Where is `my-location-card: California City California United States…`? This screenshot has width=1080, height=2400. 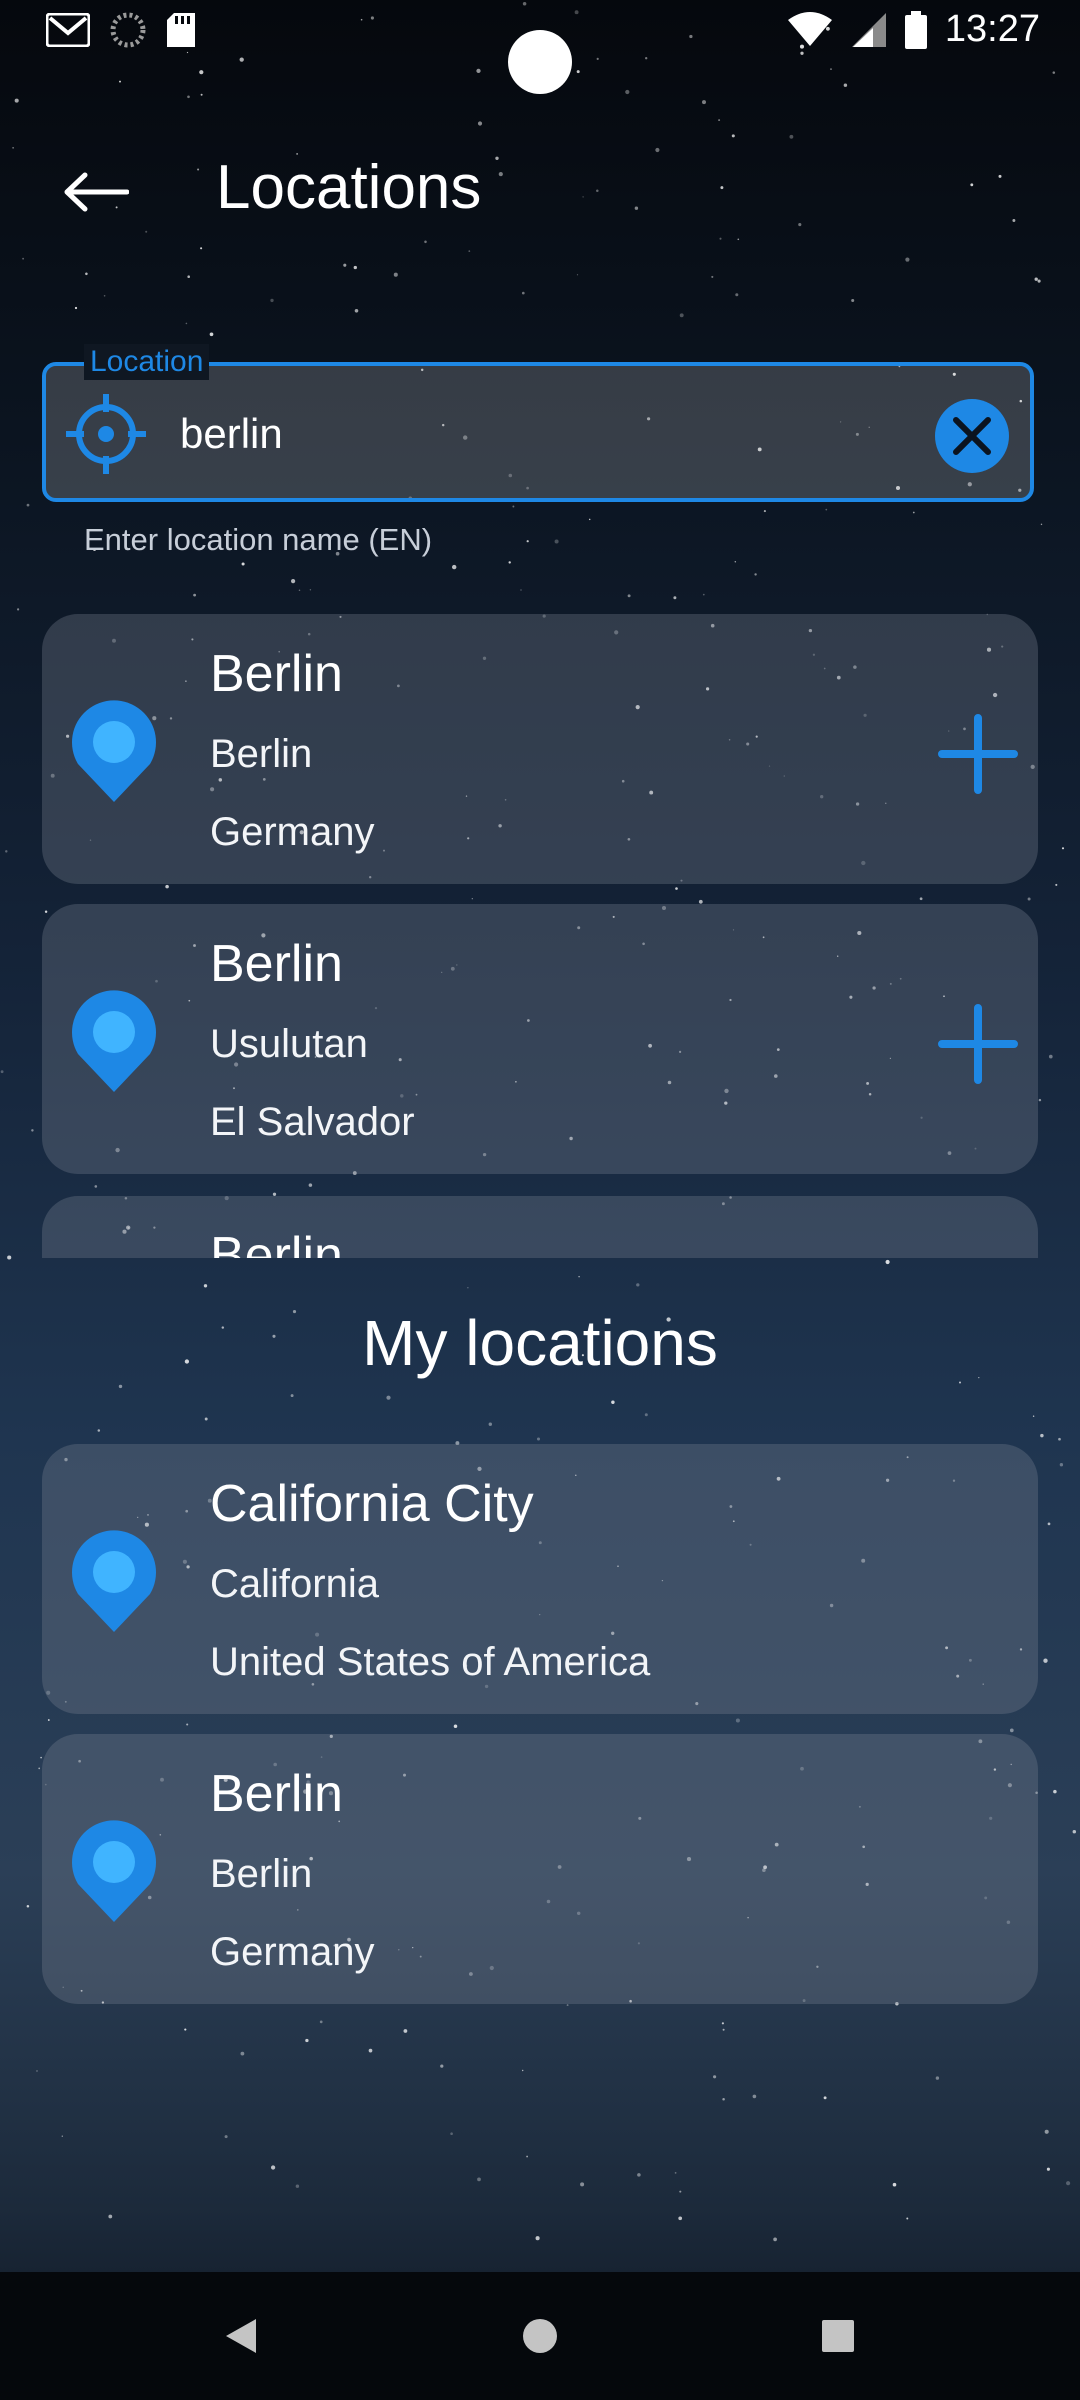 my-location-card: California City California United States… is located at coordinates (540, 1579).